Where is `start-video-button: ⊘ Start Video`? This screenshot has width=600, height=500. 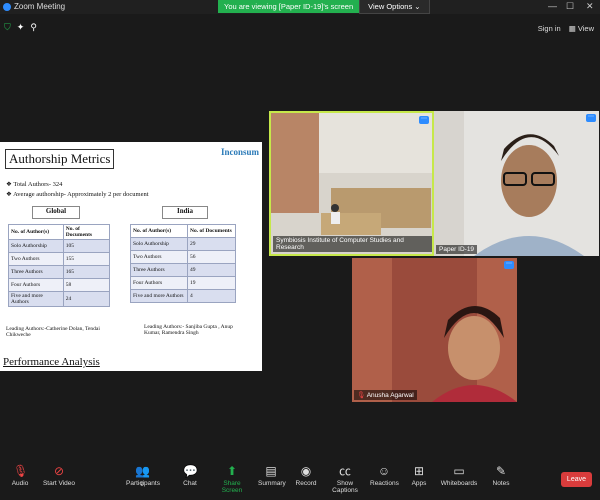
start-video-button: ⊘ Start Video is located at coordinates (59, 475).